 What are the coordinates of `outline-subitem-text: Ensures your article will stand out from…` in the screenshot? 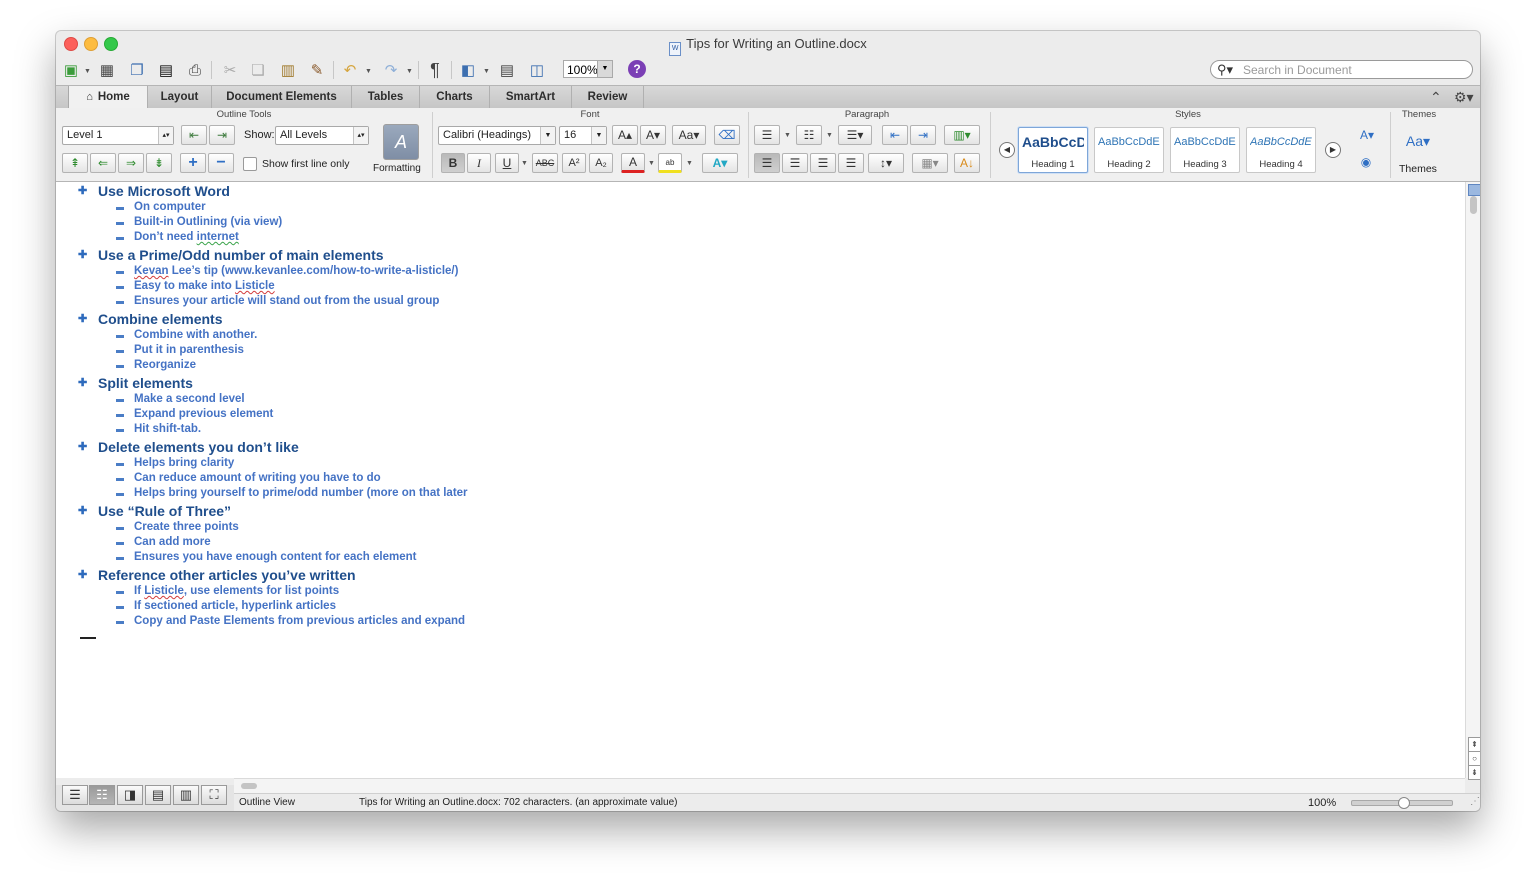 It's located at (286, 301).